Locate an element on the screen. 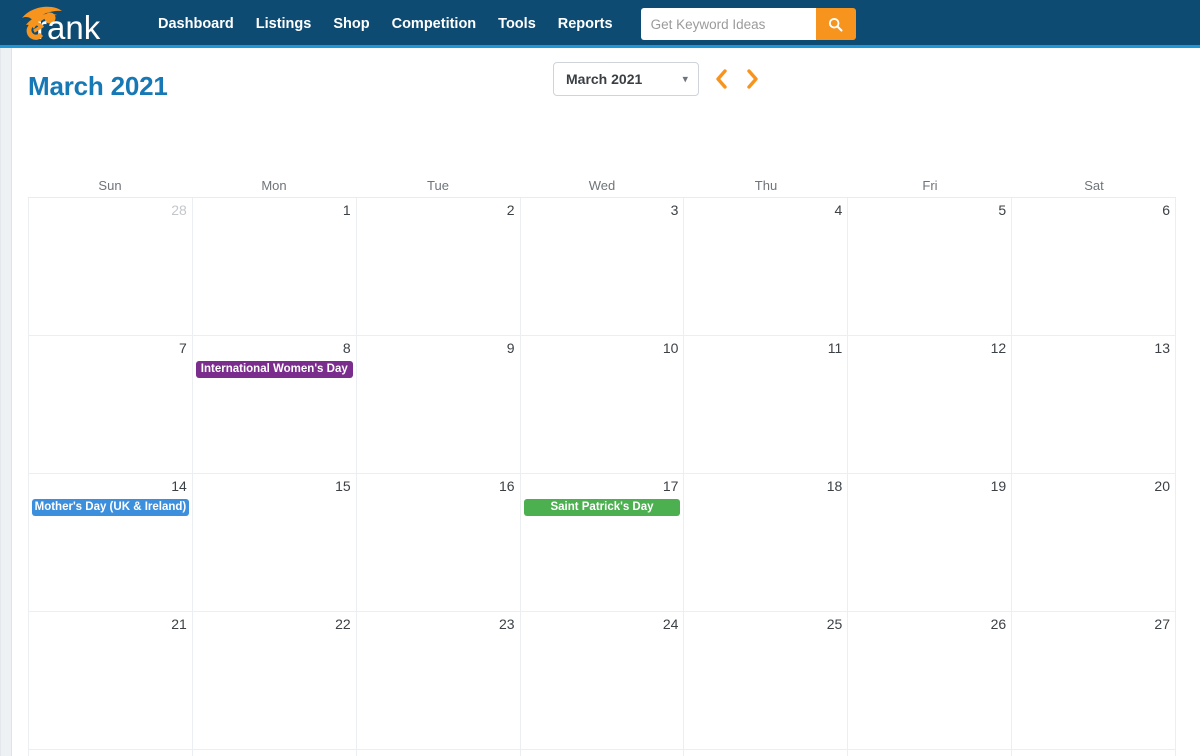 This screenshot has width=1200, height=756. calendar-day-cell: 20 is located at coordinates (1094, 543).